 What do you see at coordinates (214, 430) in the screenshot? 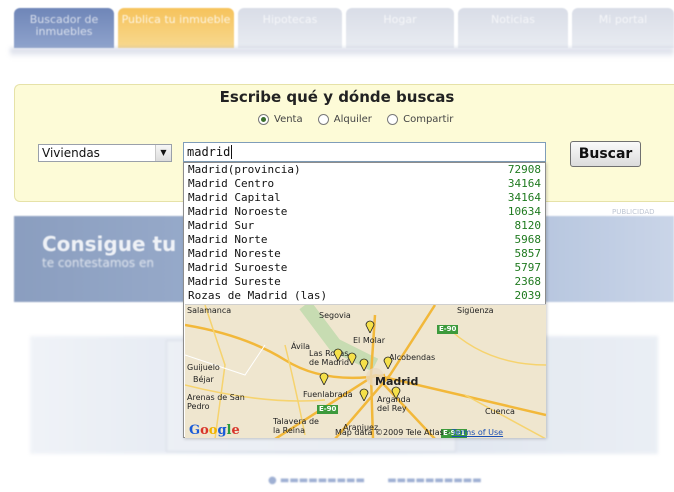
I see `google-logo: Google` at bounding box center [214, 430].